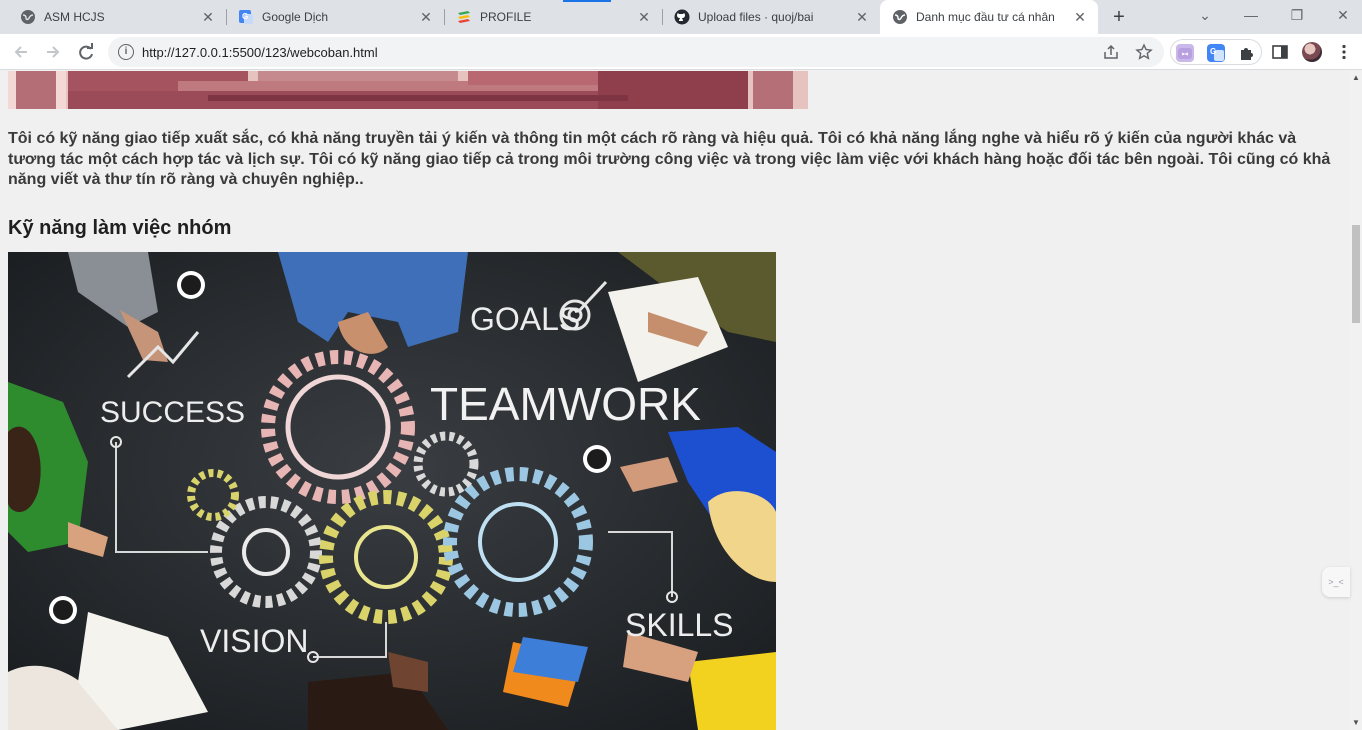 The width and height of the screenshot is (1362, 730). I want to click on url-text: http://127.0.0.1:5500/123/webcoban.html, so click(260, 52).